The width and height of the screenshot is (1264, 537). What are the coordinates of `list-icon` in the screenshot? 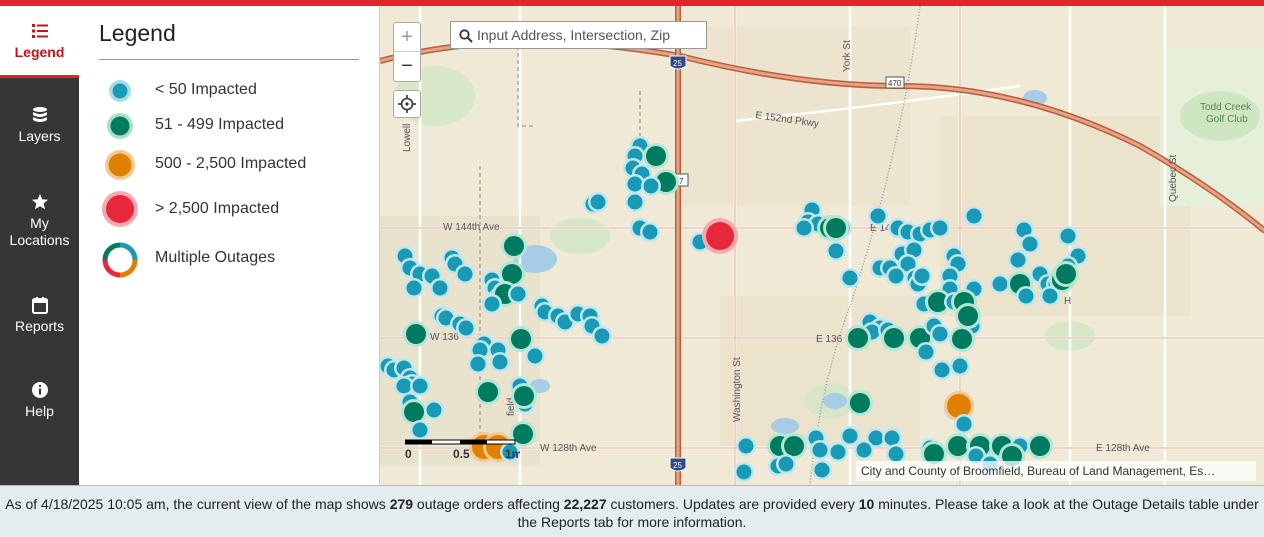 It's located at (39, 31).